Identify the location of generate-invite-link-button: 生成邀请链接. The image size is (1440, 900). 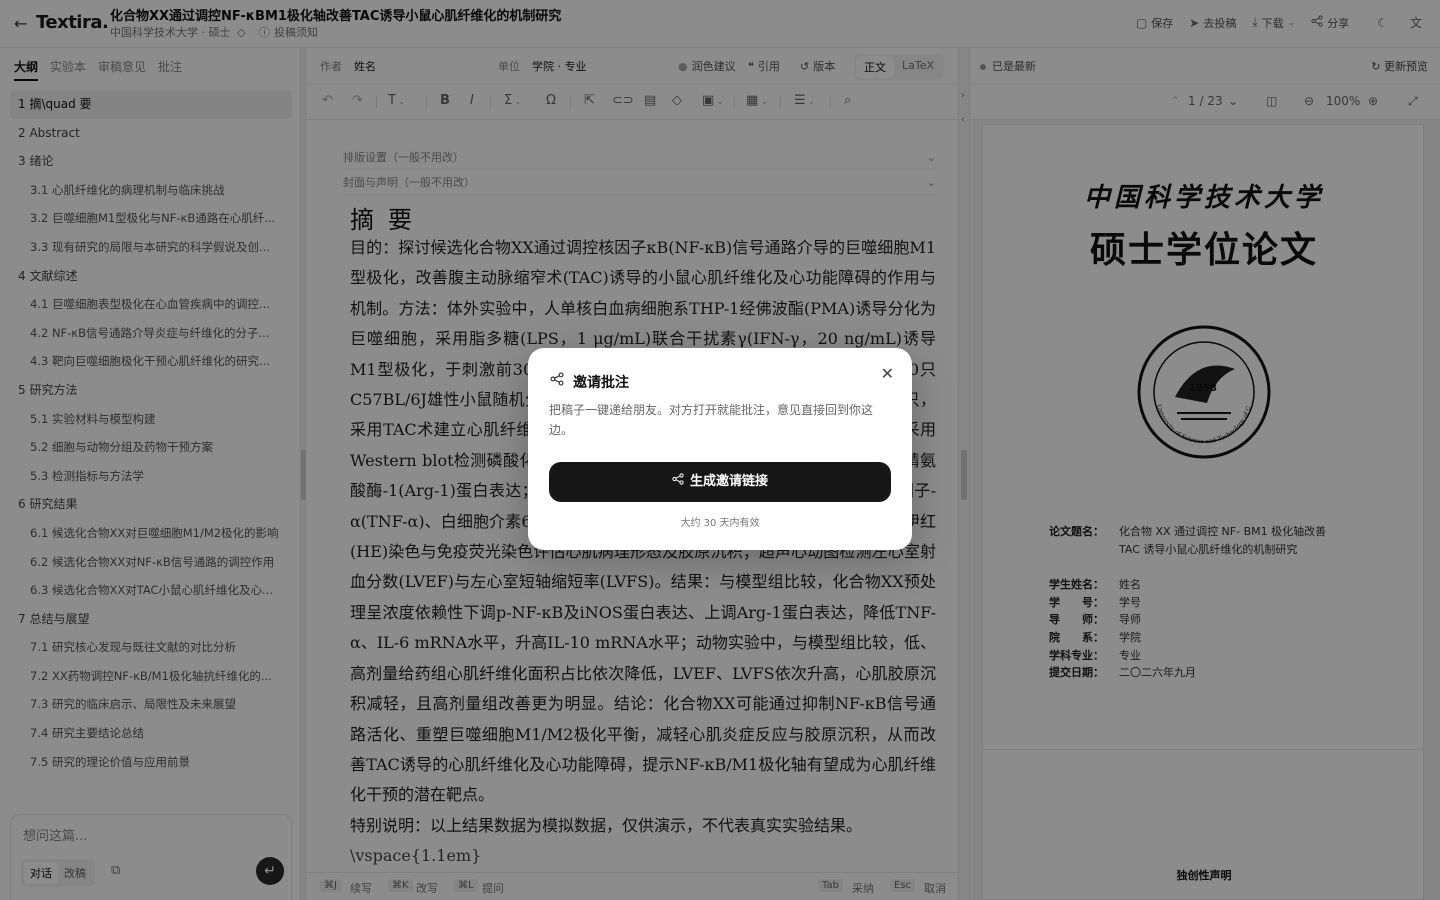
(720, 482).